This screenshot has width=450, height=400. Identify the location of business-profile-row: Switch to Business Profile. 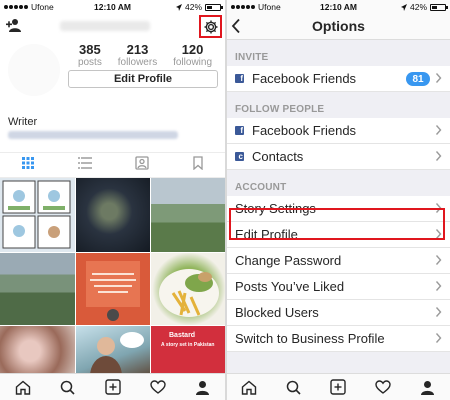
(338, 339).